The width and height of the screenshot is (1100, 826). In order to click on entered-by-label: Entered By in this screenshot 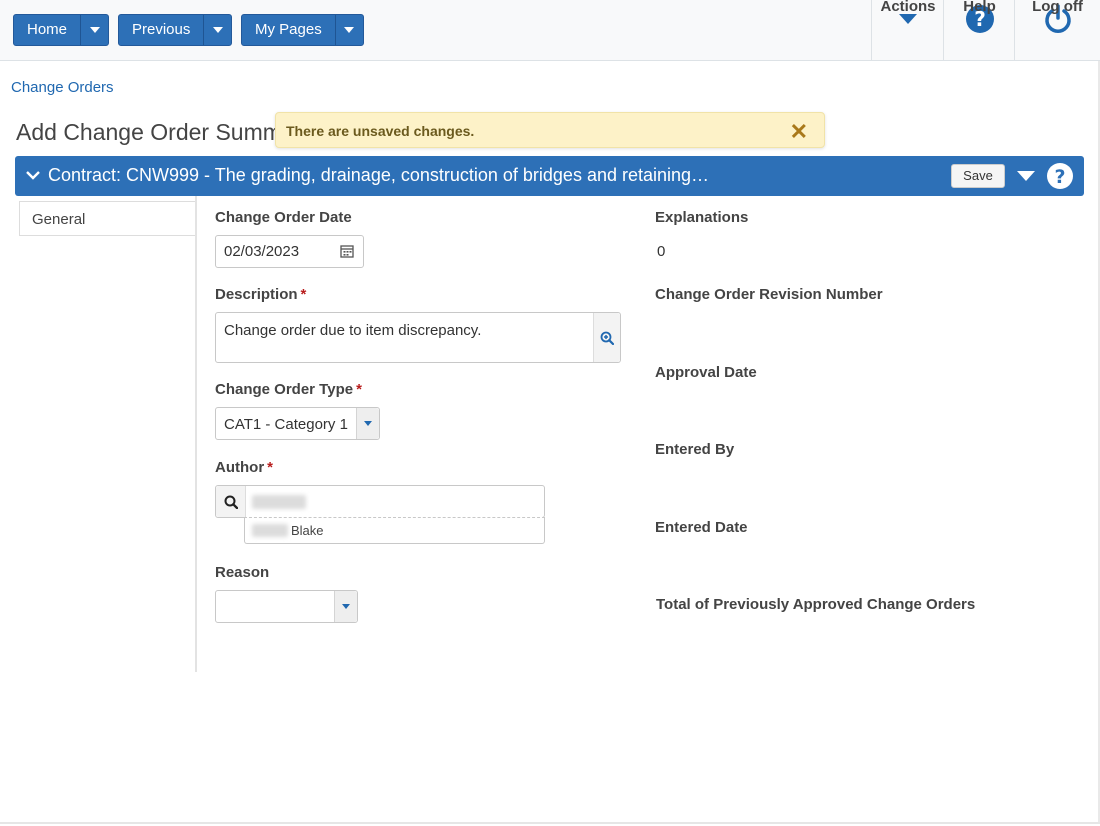, I will do `click(695, 449)`.